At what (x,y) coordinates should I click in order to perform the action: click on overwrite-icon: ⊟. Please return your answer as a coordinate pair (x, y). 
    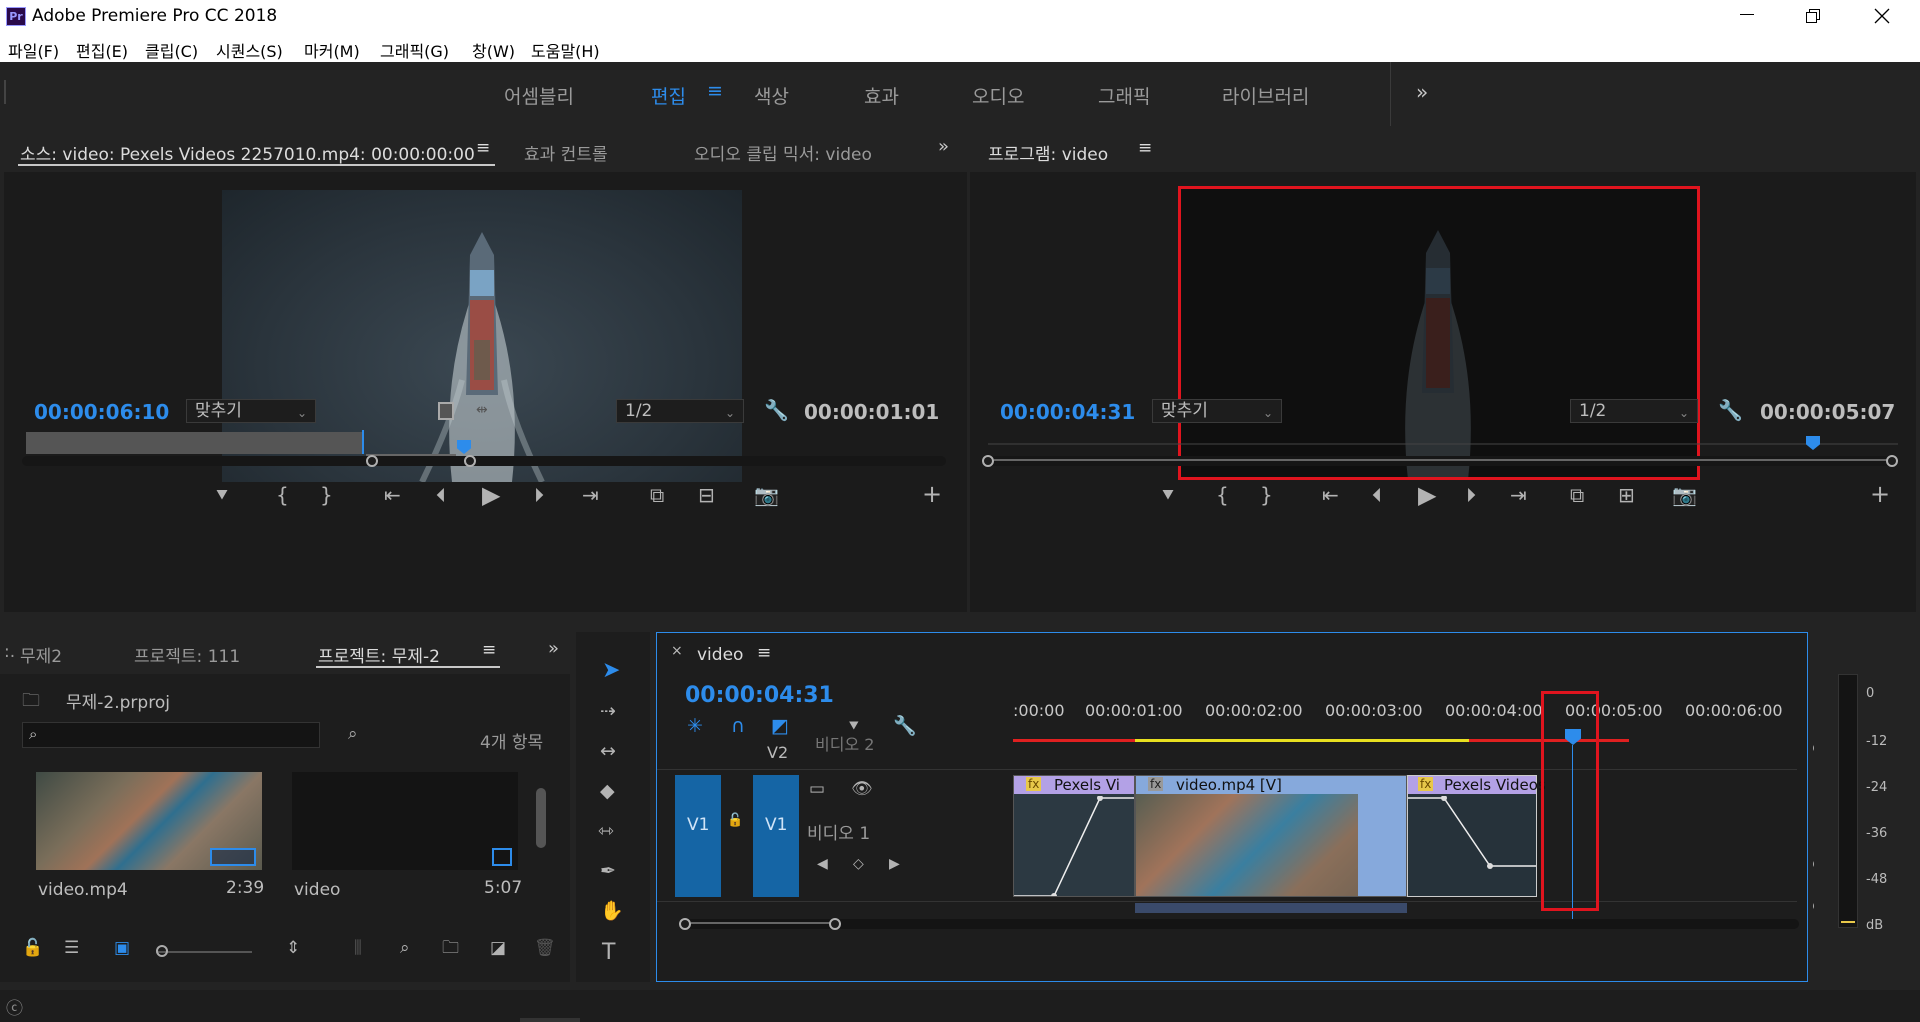
    Looking at the image, I should click on (706, 495).